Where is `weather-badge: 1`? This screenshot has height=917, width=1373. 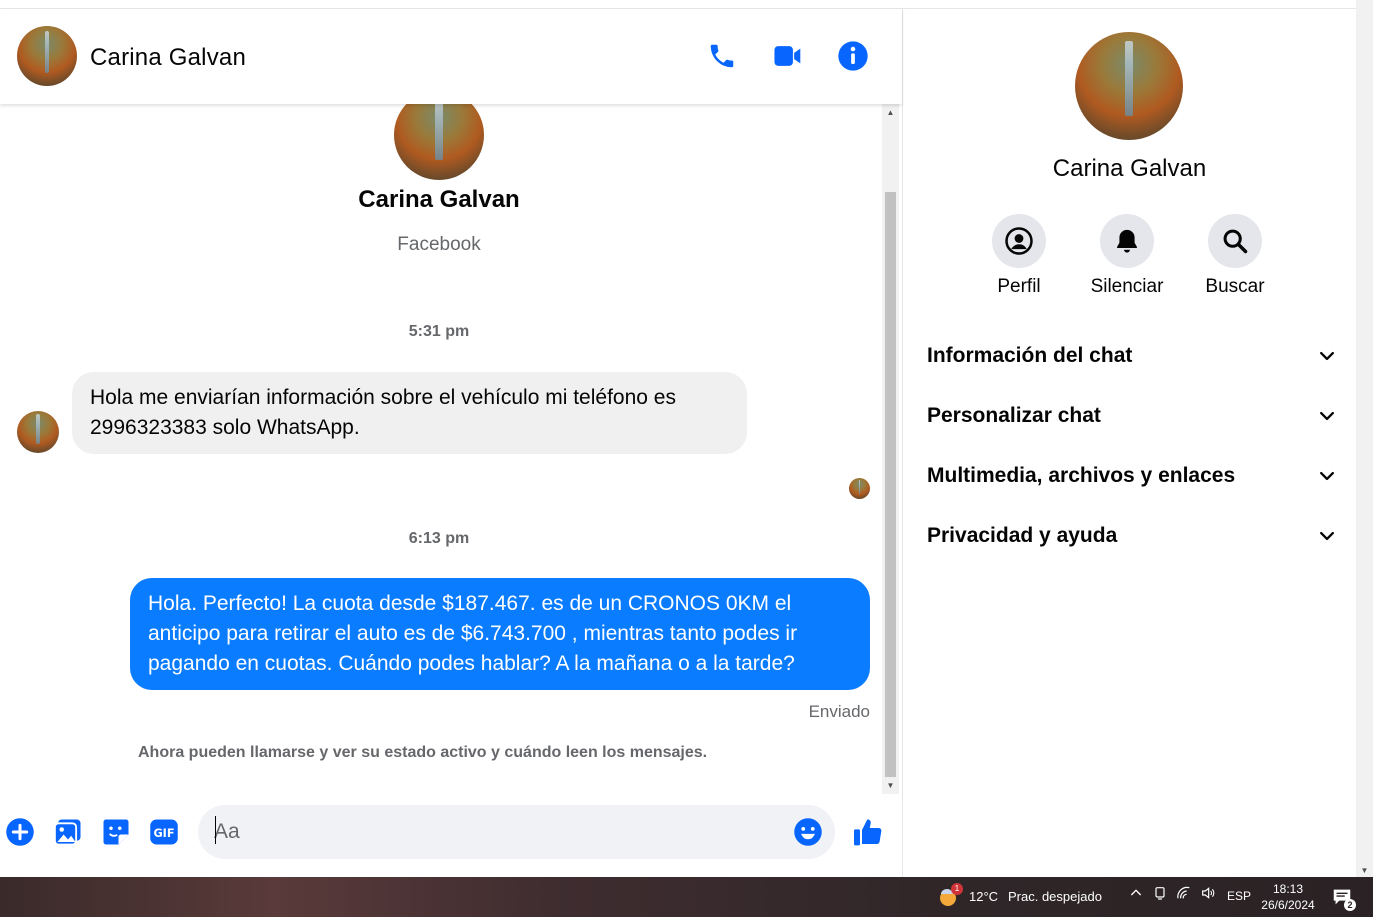 weather-badge: 1 is located at coordinates (957, 889).